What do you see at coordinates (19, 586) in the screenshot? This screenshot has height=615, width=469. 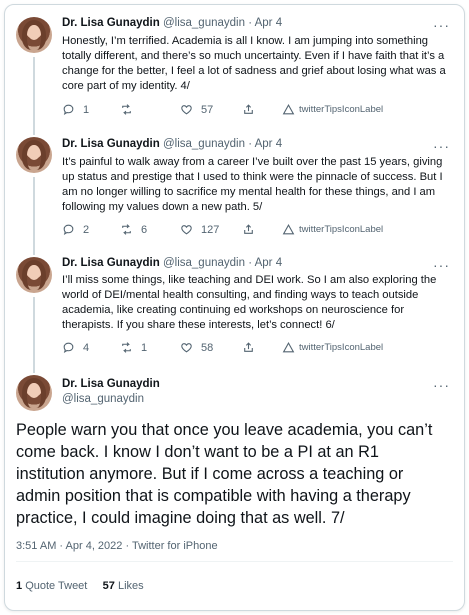 I see `quote-count: 1` at bounding box center [19, 586].